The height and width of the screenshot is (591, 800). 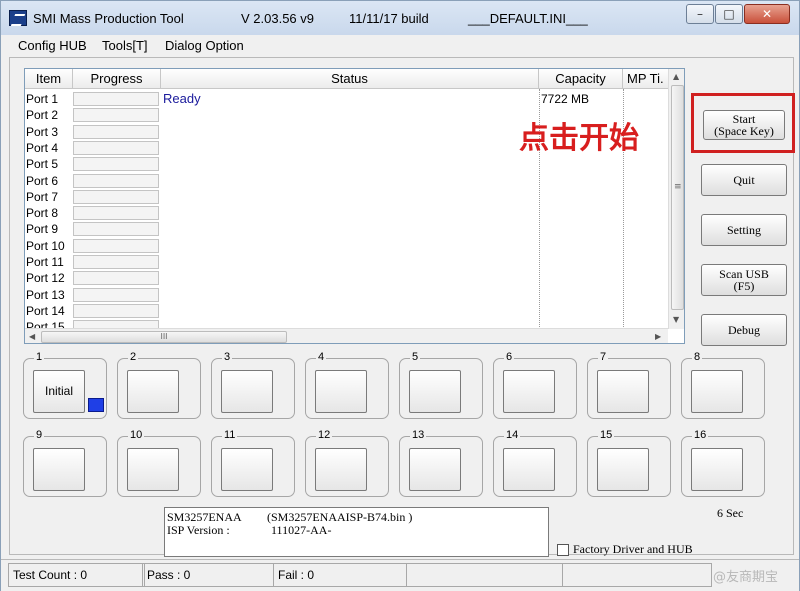 I want to click on port-item: Port 1, so click(x=48, y=99).